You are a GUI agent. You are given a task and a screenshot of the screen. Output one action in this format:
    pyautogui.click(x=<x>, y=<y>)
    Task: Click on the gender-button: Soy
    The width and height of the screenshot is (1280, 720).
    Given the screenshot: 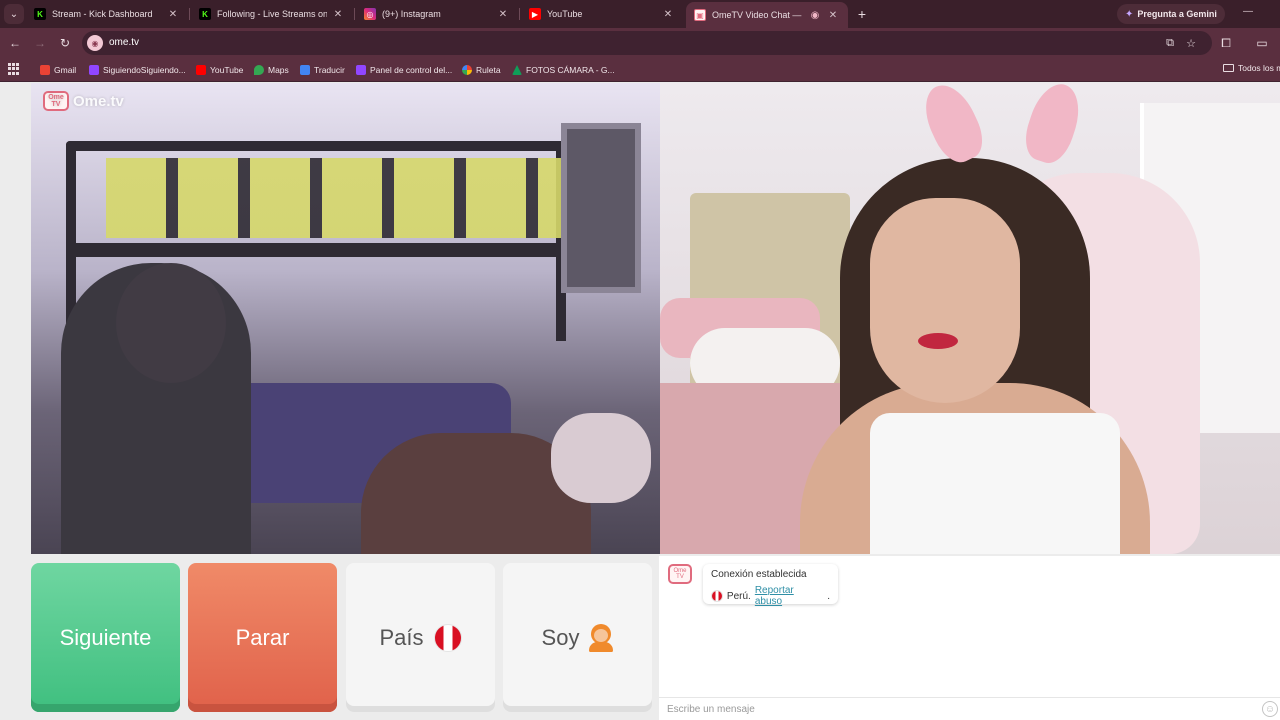 What is the action you would take?
    pyautogui.click(x=577, y=637)
    